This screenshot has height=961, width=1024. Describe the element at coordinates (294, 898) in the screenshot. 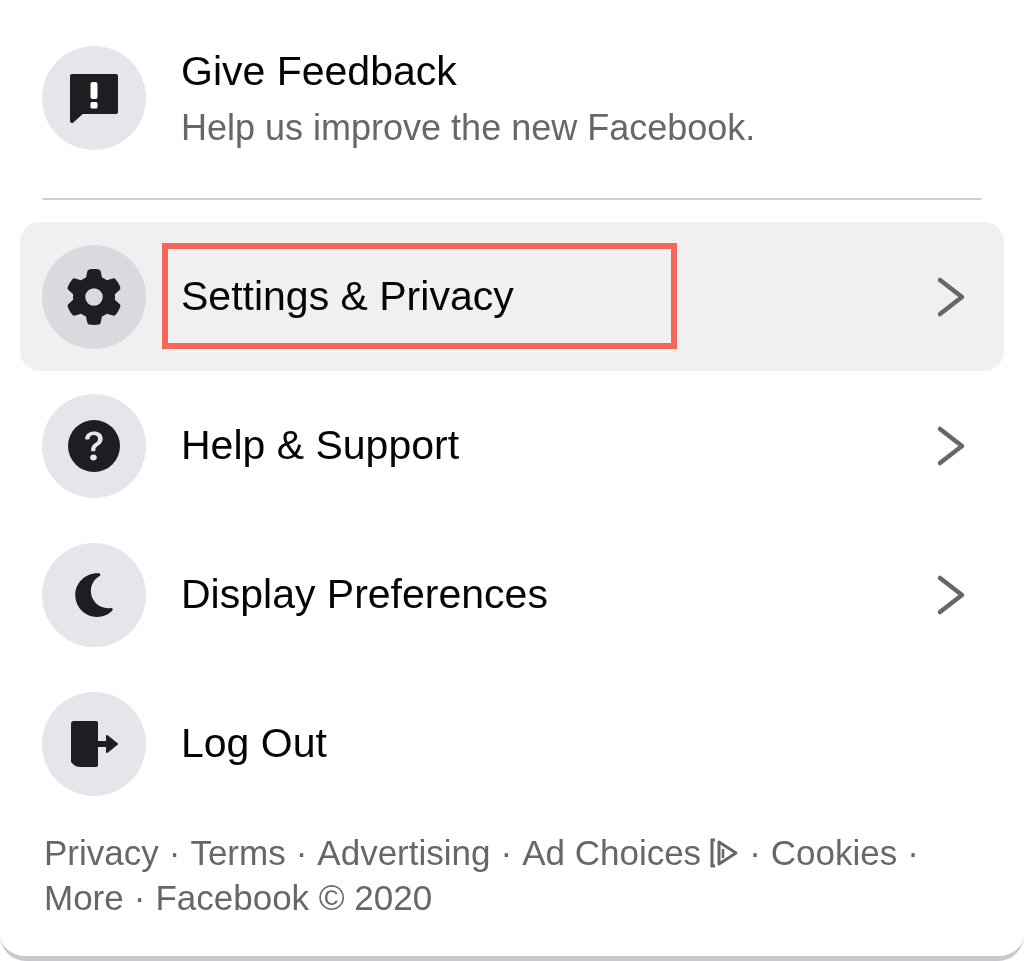

I see `copyright-text: Facebook © 2020` at that location.